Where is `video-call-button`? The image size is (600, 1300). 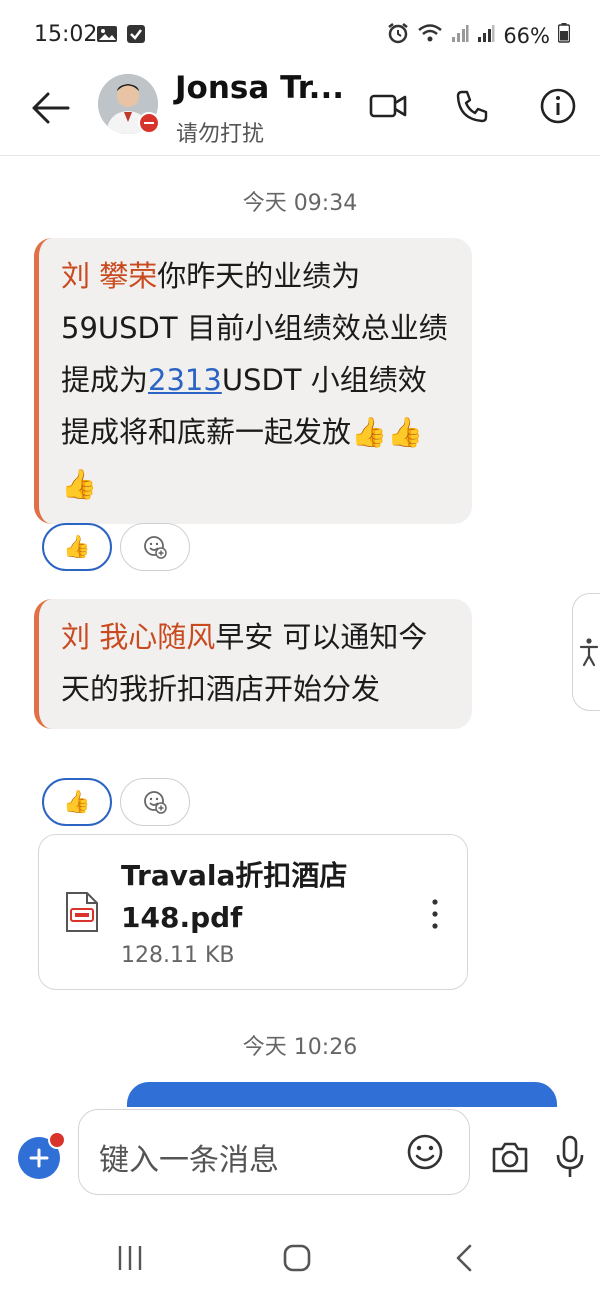
video-call-button is located at coordinates (388, 106).